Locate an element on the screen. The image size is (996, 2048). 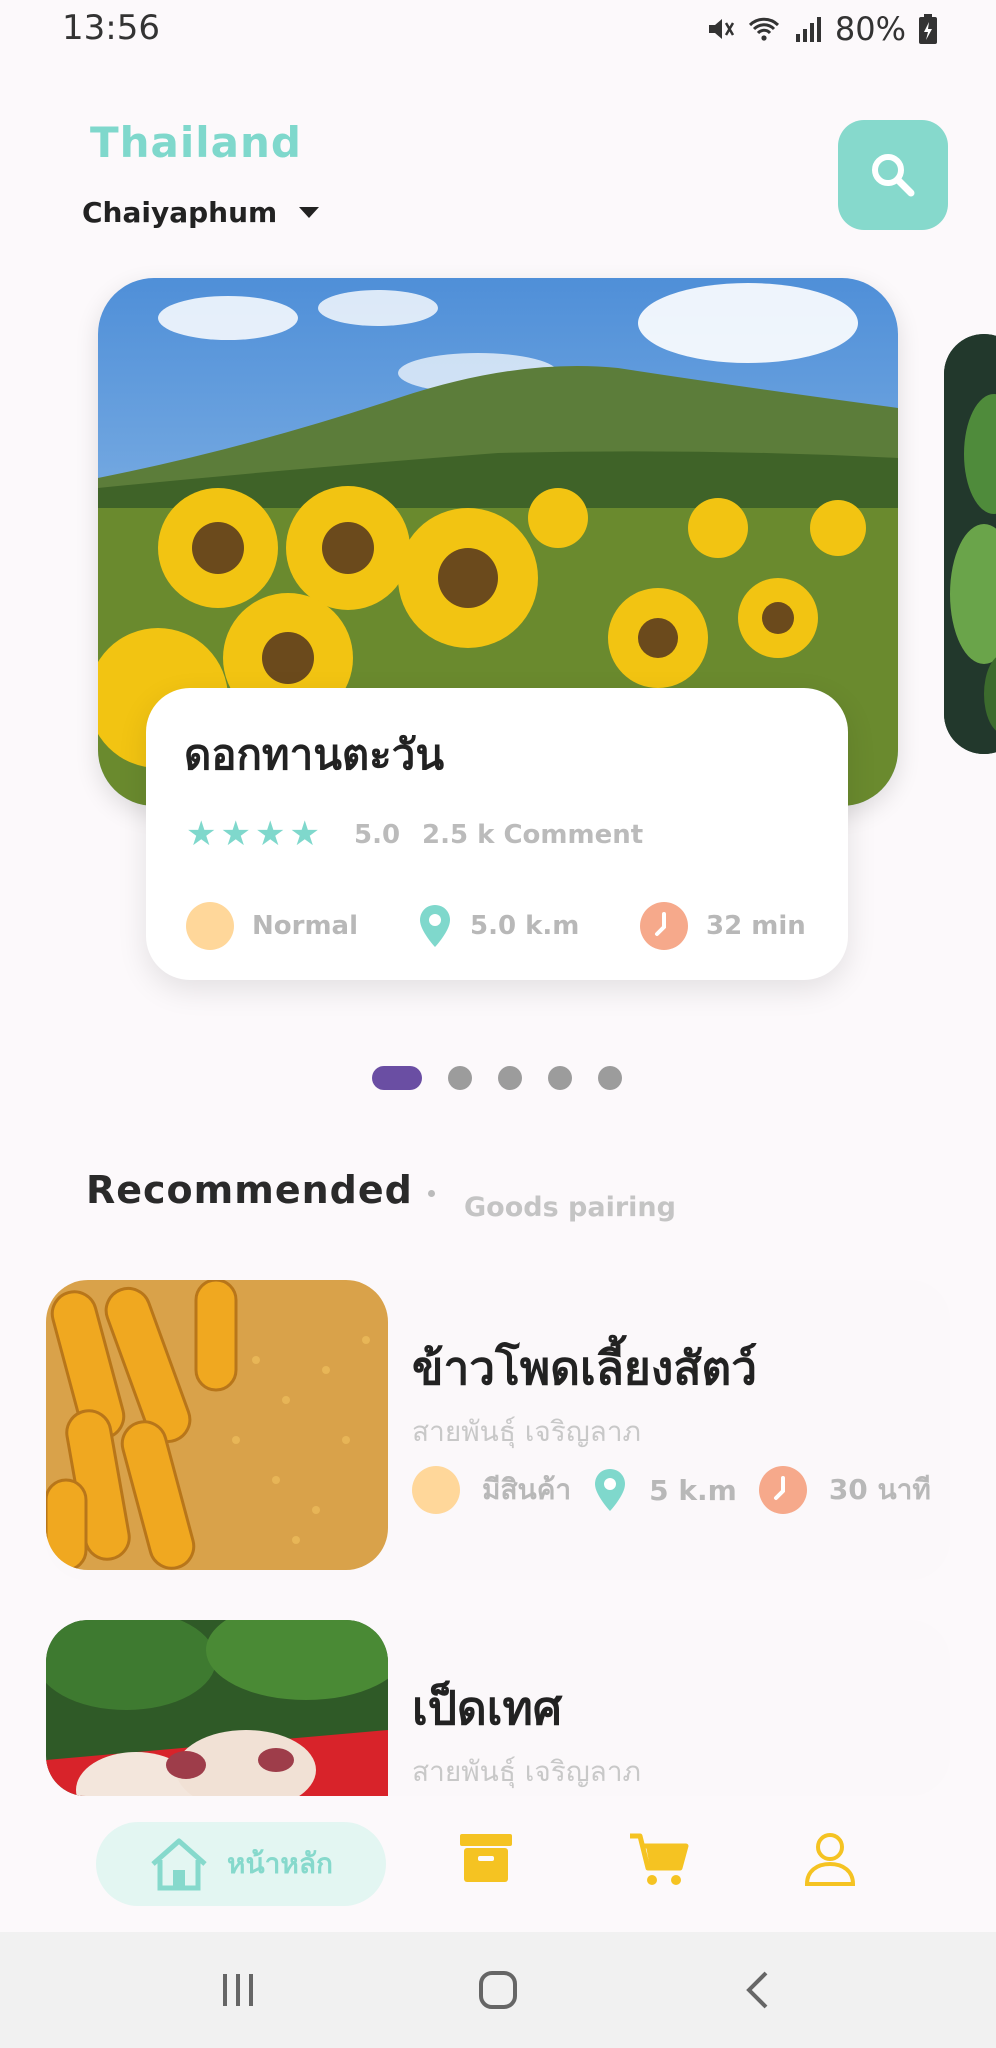
distance-label: 5 k.m is located at coordinates (693, 1490).